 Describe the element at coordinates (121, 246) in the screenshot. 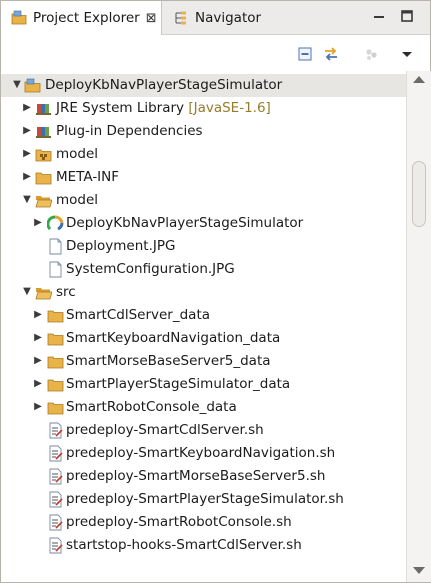

I see `tree-item-label: Deployment.JPG` at that location.